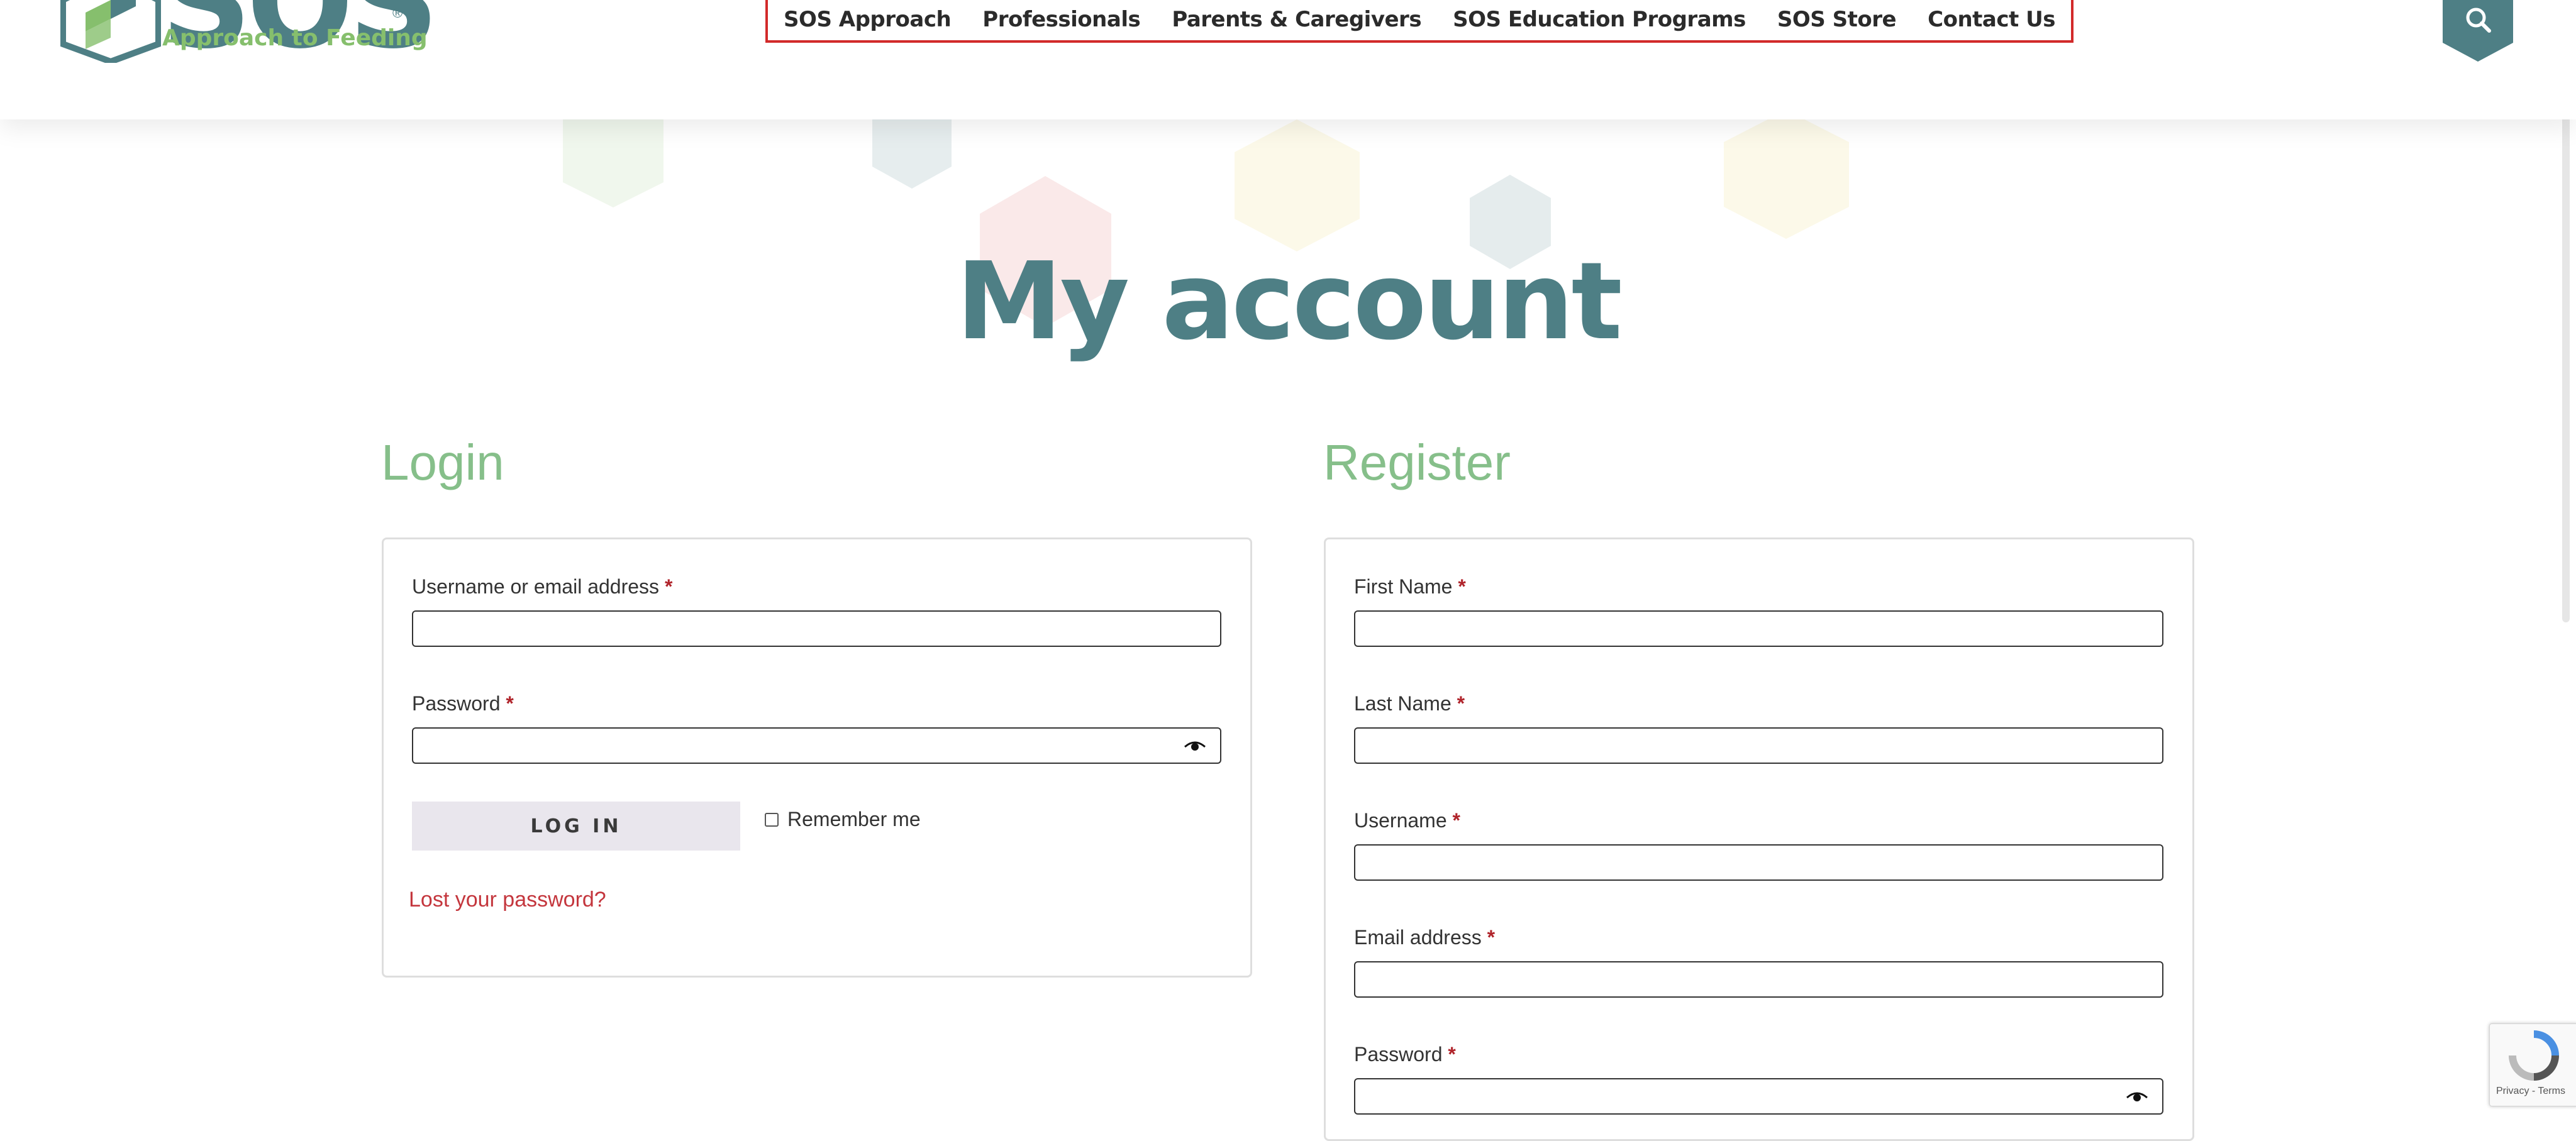 This screenshot has width=2576, height=1141. What do you see at coordinates (1061, 19) in the screenshot?
I see `nav-item-professionals: Professionals` at bounding box center [1061, 19].